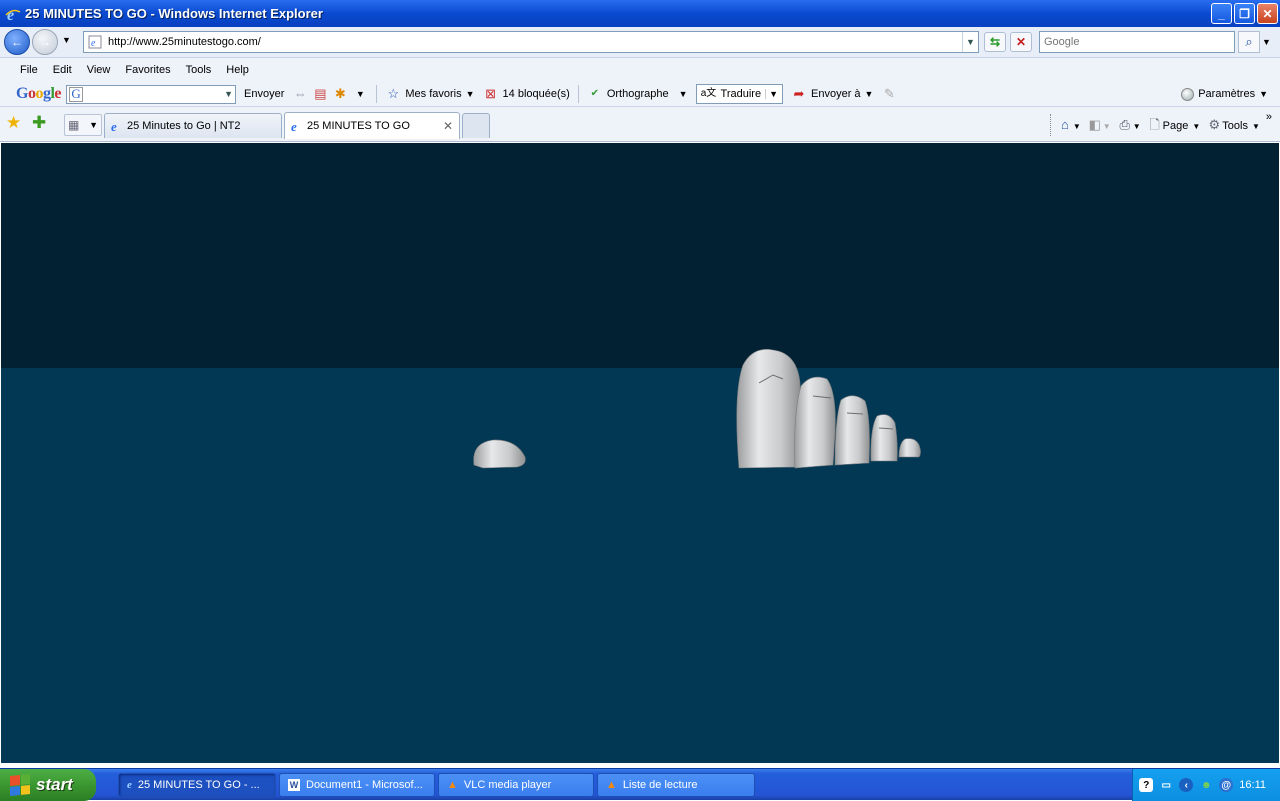  I want to click on tab-nt2: e 25 Minutes to Go | NT2, so click(193, 125).